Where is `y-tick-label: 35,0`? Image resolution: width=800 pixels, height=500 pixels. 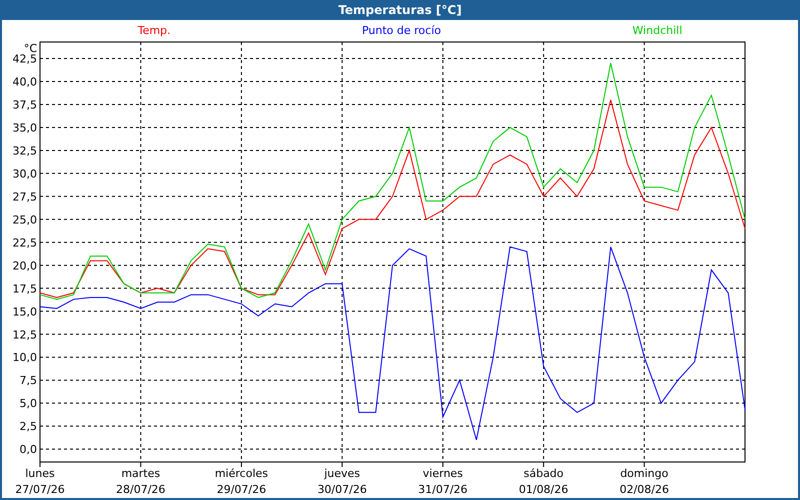 y-tick-label: 35,0 is located at coordinates (24, 127).